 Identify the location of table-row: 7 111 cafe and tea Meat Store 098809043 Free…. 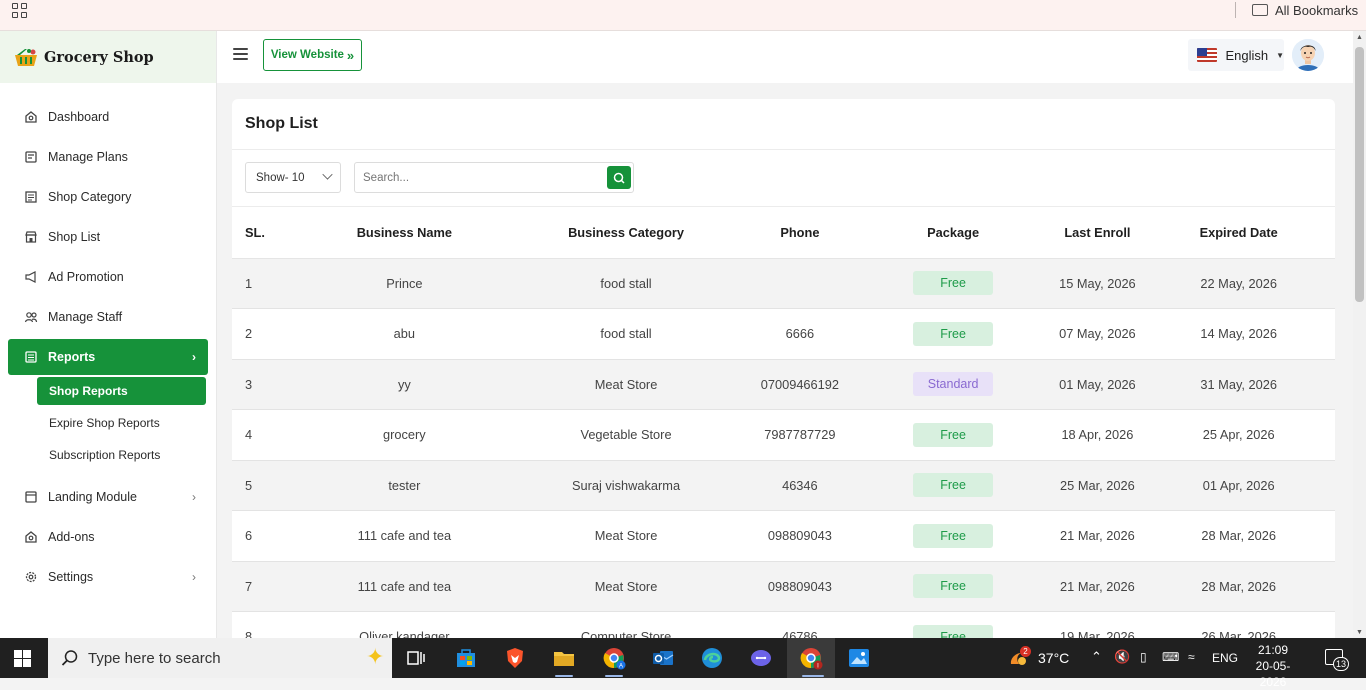
(783, 586).